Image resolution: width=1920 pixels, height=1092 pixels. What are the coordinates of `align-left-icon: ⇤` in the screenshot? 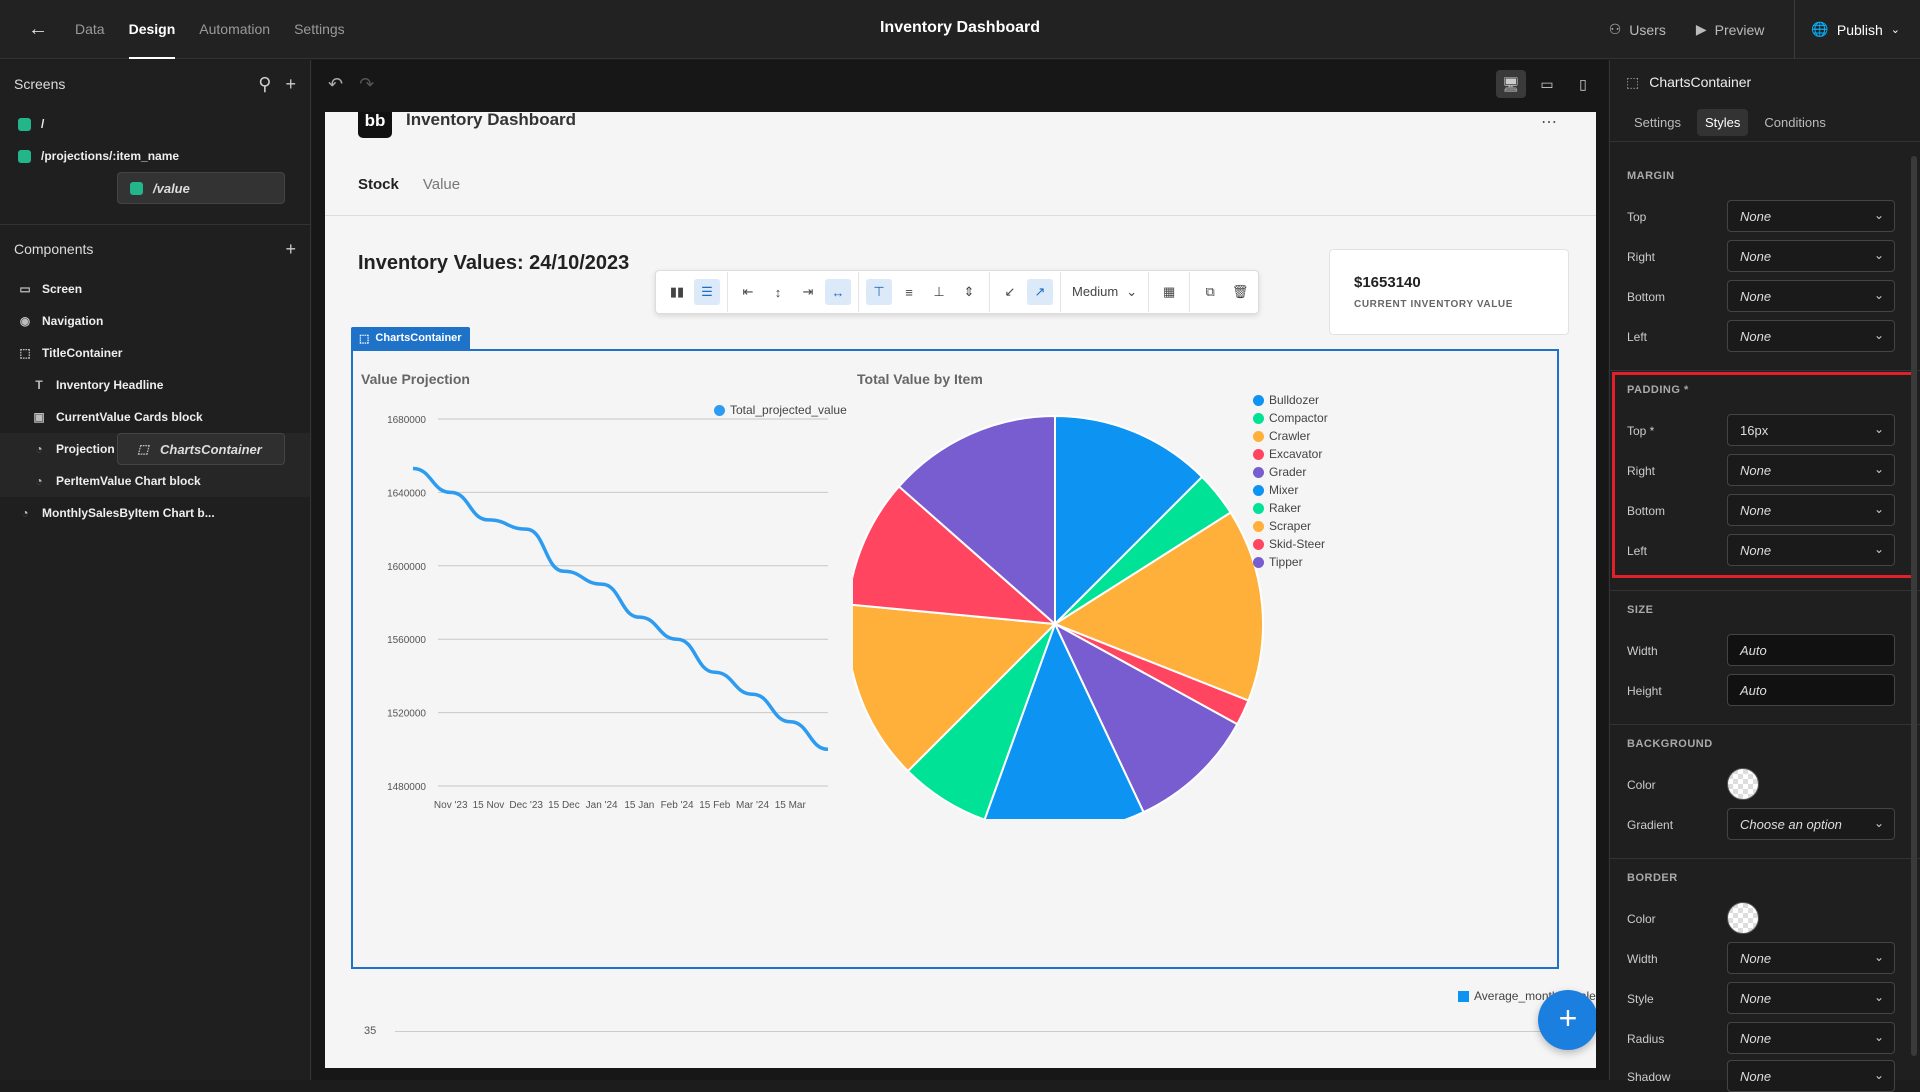 It's located at (748, 292).